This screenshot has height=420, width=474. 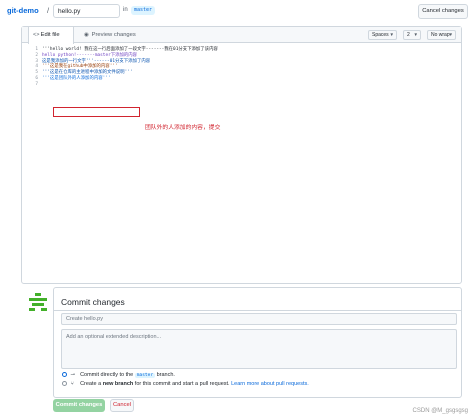 I want to click on indent-mode-select: Spaces ▼, so click(x=382, y=35).